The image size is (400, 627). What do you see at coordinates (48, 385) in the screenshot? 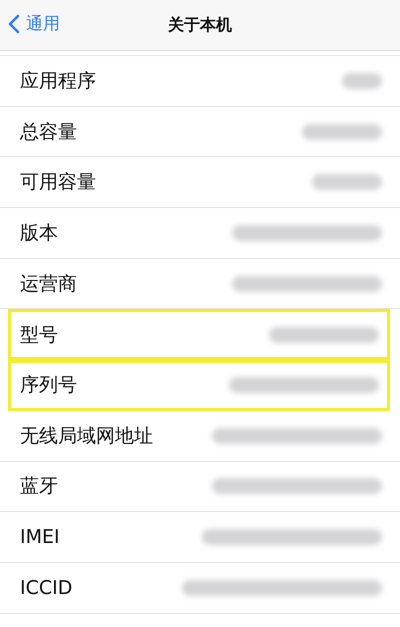
I see `row-label: 序列号` at bounding box center [48, 385].